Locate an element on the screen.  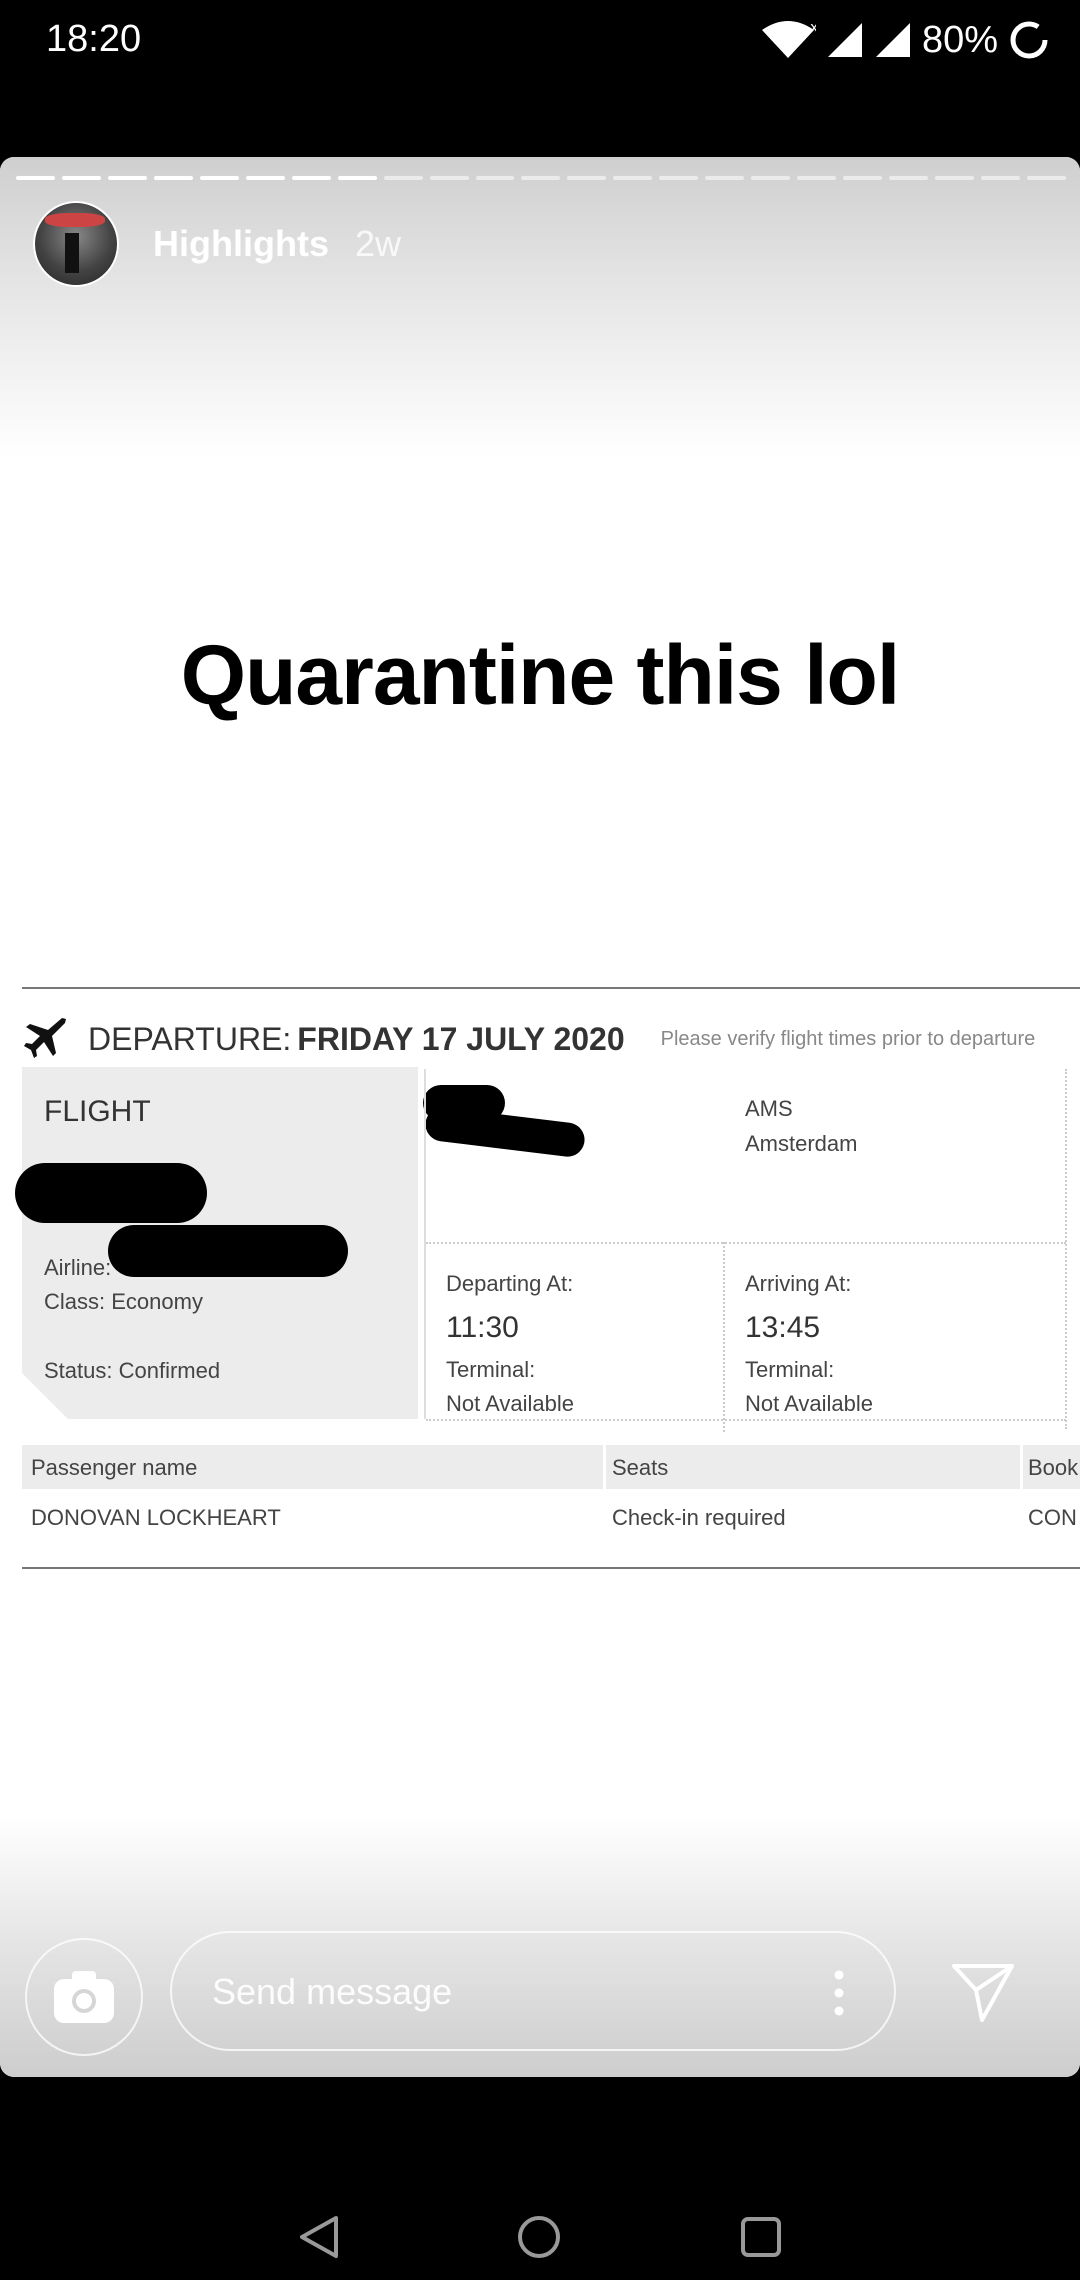
status-icons: x 80% is located at coordinates (905, 40).